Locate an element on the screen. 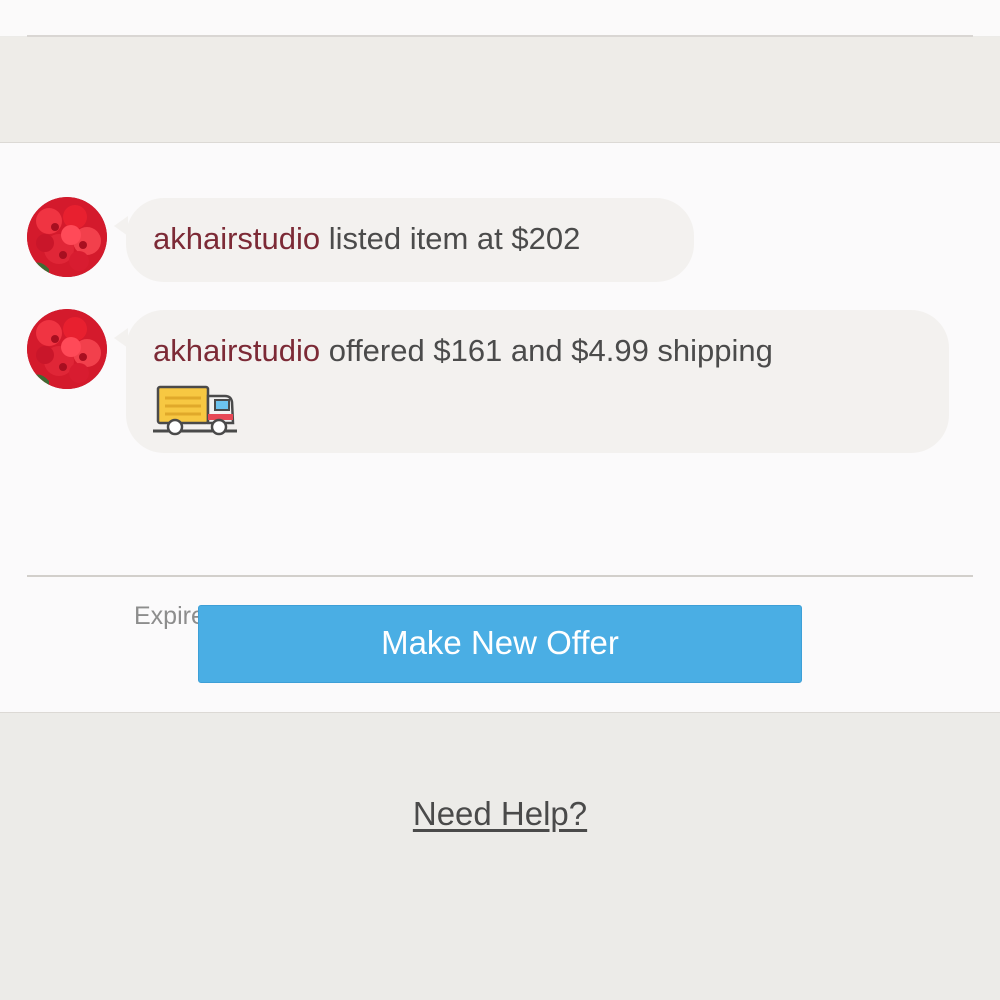  listing-event-text: akhairstudio listed item at $202 is located at coordinates (366, 239).